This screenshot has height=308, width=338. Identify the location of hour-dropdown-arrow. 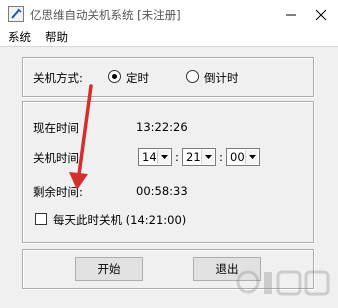
(163, 157).